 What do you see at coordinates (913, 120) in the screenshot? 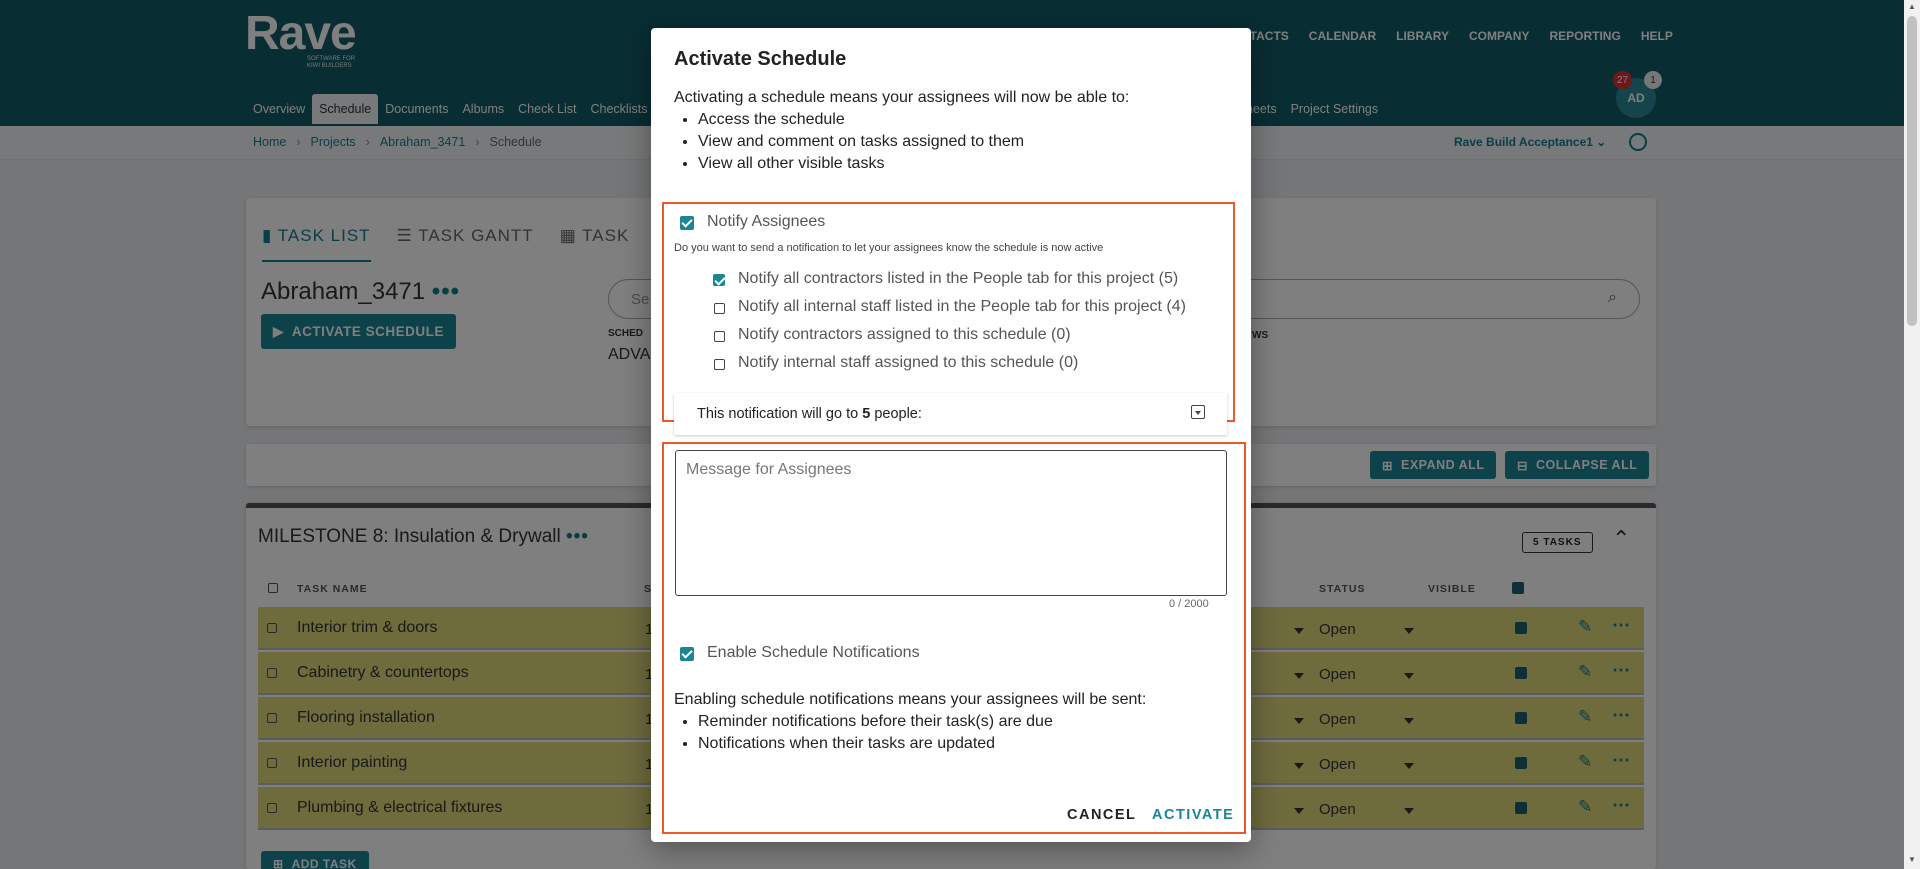
I see `intro-item: Access the schedule` at bounding box center [913, 120].